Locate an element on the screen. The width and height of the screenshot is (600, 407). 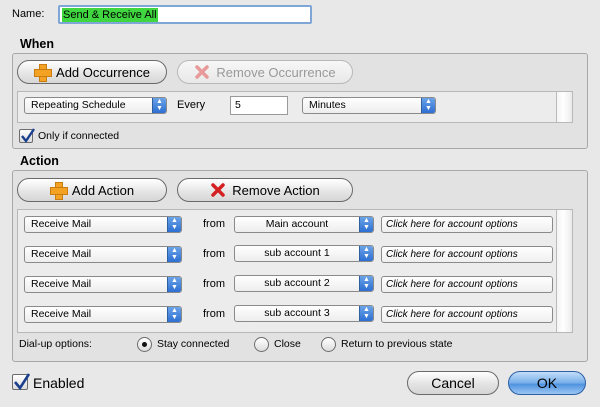
occurrence-list: Repeating Schedule ▲ ▼ Every 5 Minutes ▲ ▼ is located at coordinates (295, 107).